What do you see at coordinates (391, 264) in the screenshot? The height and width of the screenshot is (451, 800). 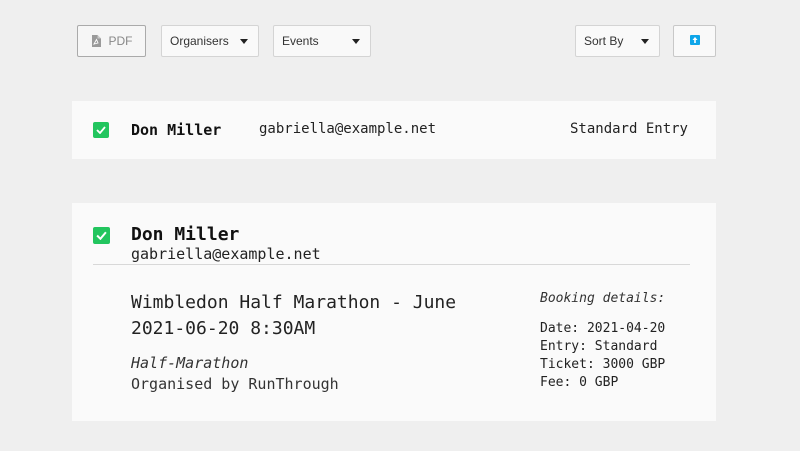 I see `divider` at bounding box center [391, 264].